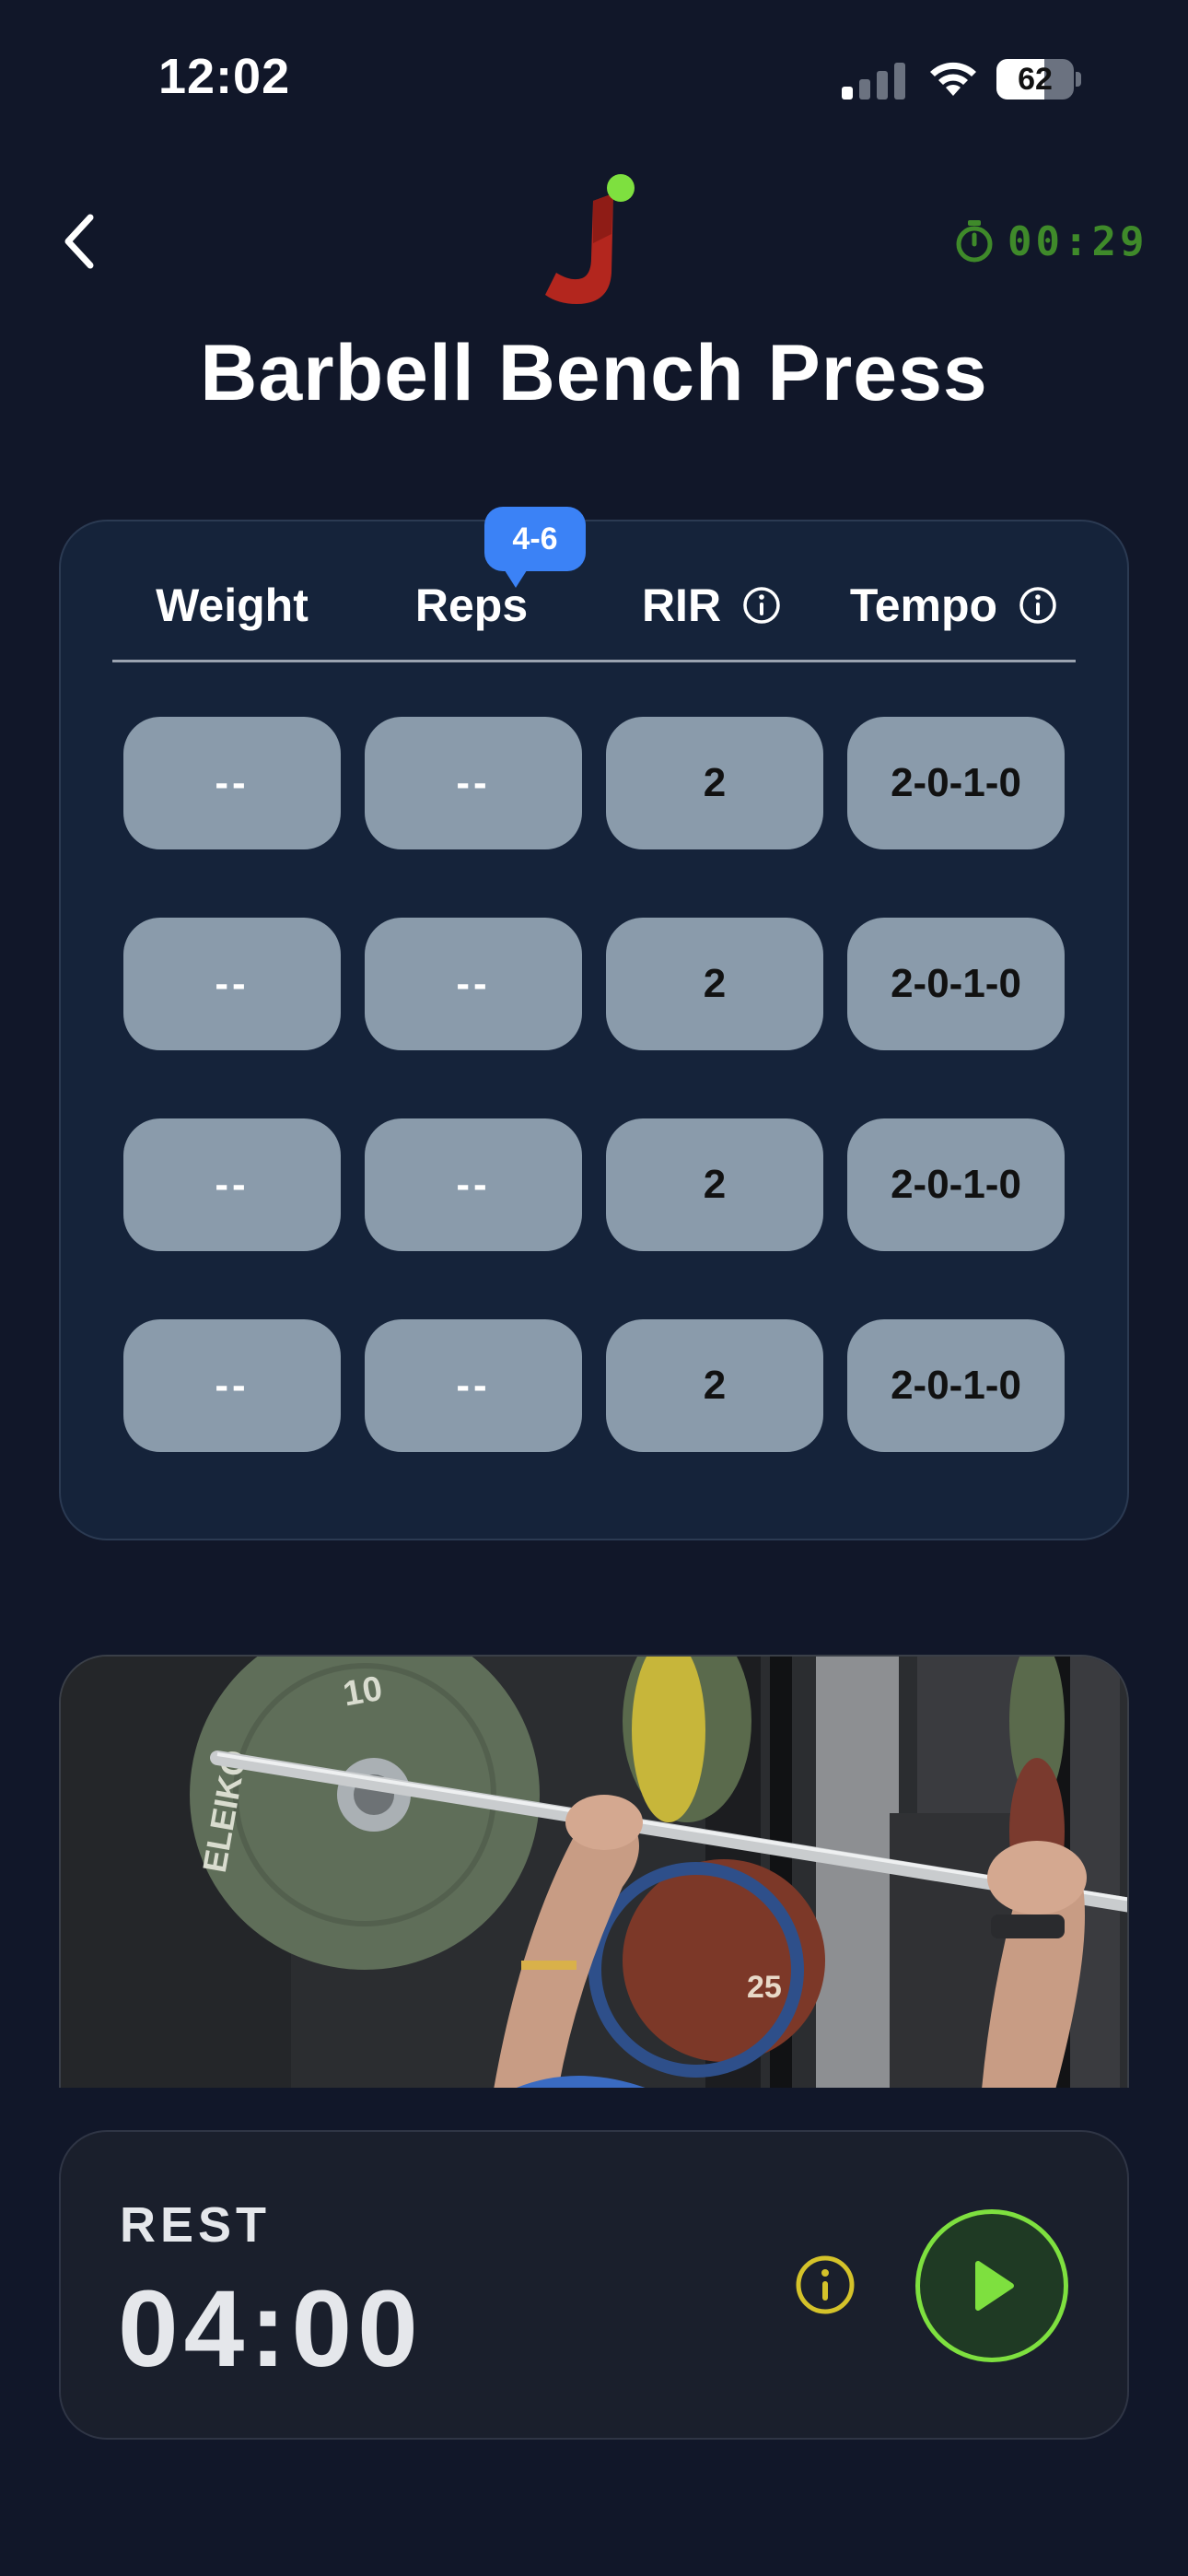 This screenshot has height=2576, width=1188. Describe the element at coordinates (594, 661) in the screenshot. I see `header-divider` at that location.